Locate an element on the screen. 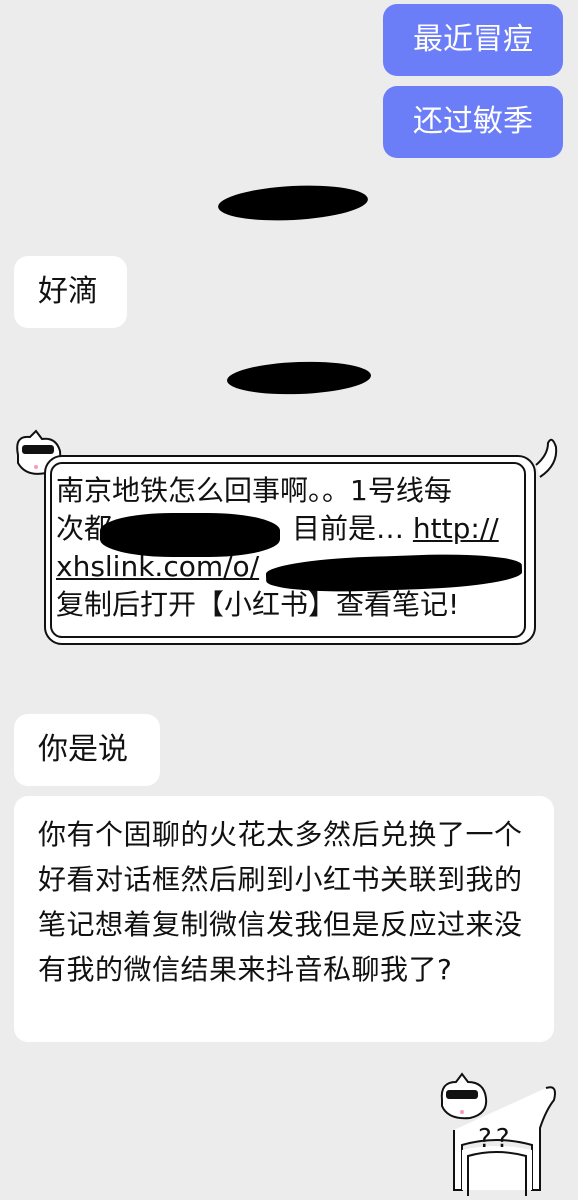 Image resolution: width=578 pixels, height=1200 pixels. card-line-1: 南京地铁怎么回事啊。。1号线每 is located at coordinates (254, 490).